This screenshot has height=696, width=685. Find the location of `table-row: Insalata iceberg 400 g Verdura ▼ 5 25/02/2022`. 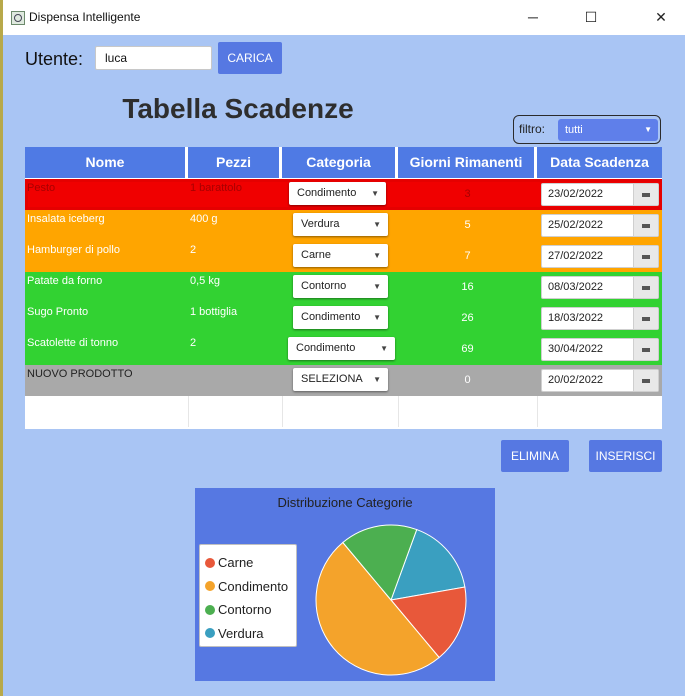

table-row: Insalata iceberg 400 g Verdura ▼ 5 25/02/2022 is located at coordinates (343, 225).